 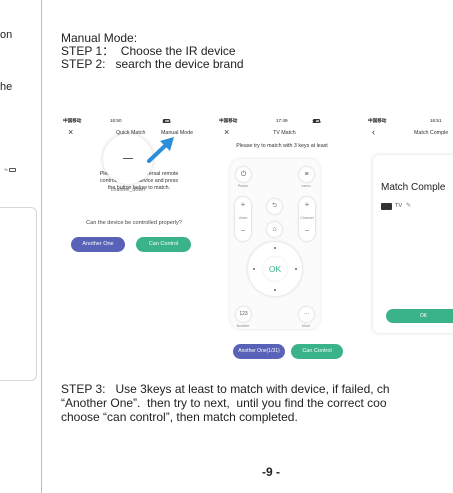 What do you see at coordinates (431, 133) in the screenshot?
I see `page-title: Match Comple` at bounding box center [431, 133].